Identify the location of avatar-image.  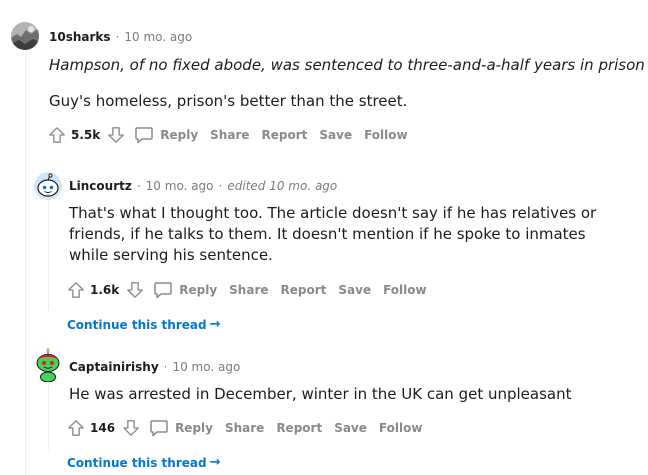
(25, 36).